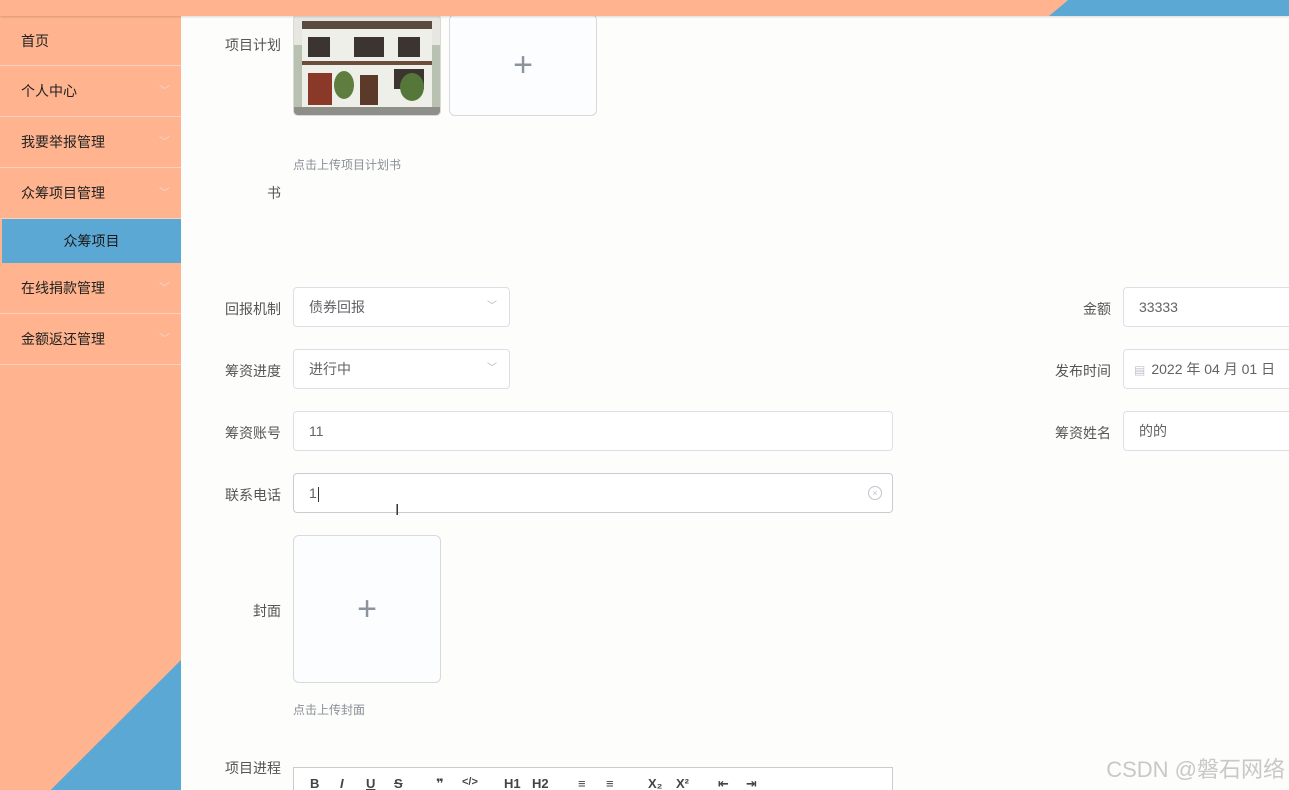  I want to click on code-button: </>, so click(470, 782).